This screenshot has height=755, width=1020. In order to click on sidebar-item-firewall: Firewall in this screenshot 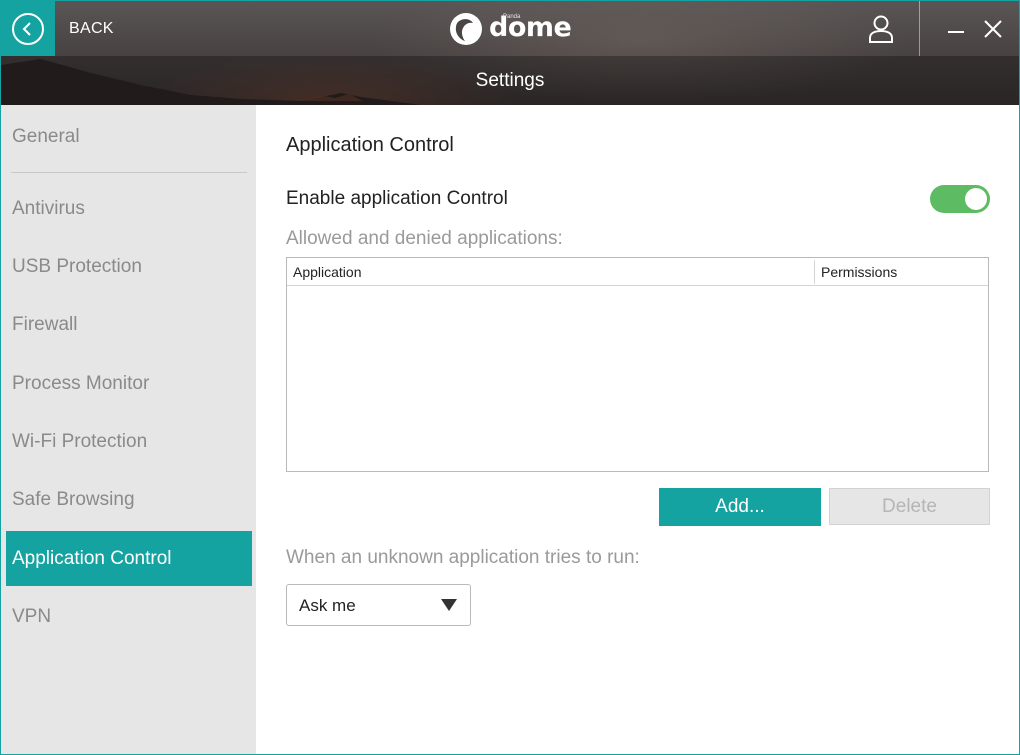, I will do `click(129, 324)`.